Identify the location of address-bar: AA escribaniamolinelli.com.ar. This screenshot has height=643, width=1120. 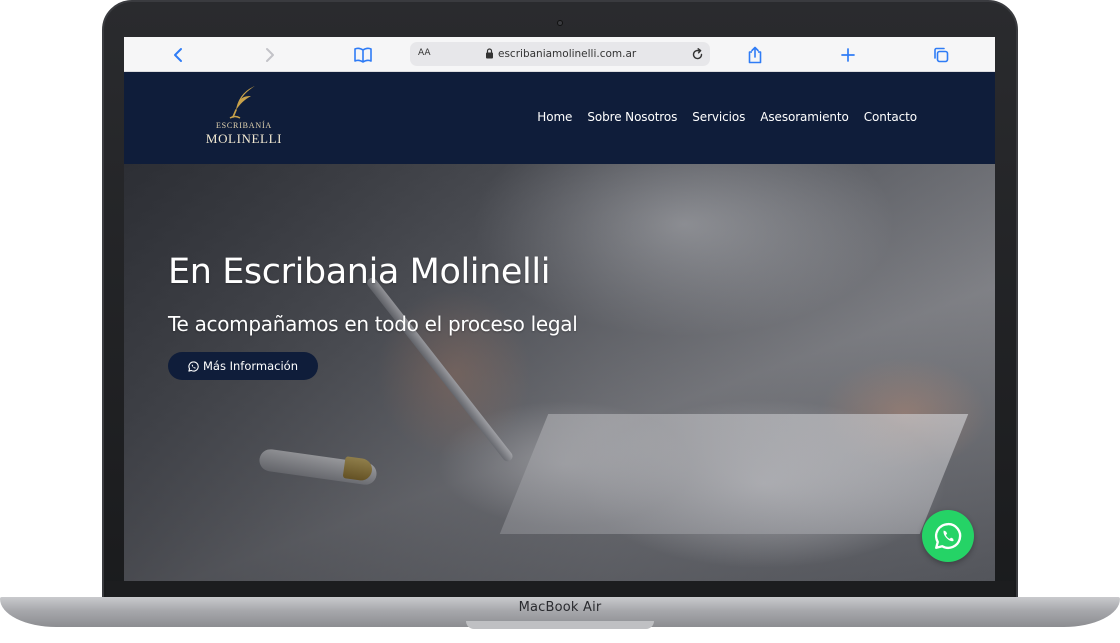
(560, 54).